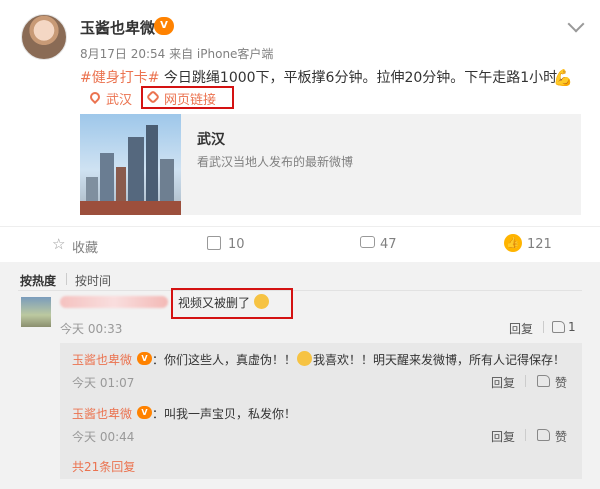  What do you see at coordinates (177, 54) in the screenshot?
I see `post-meta: 8月17日 20:54 来自 iPhone客户端` at bounding box center [177, 54].